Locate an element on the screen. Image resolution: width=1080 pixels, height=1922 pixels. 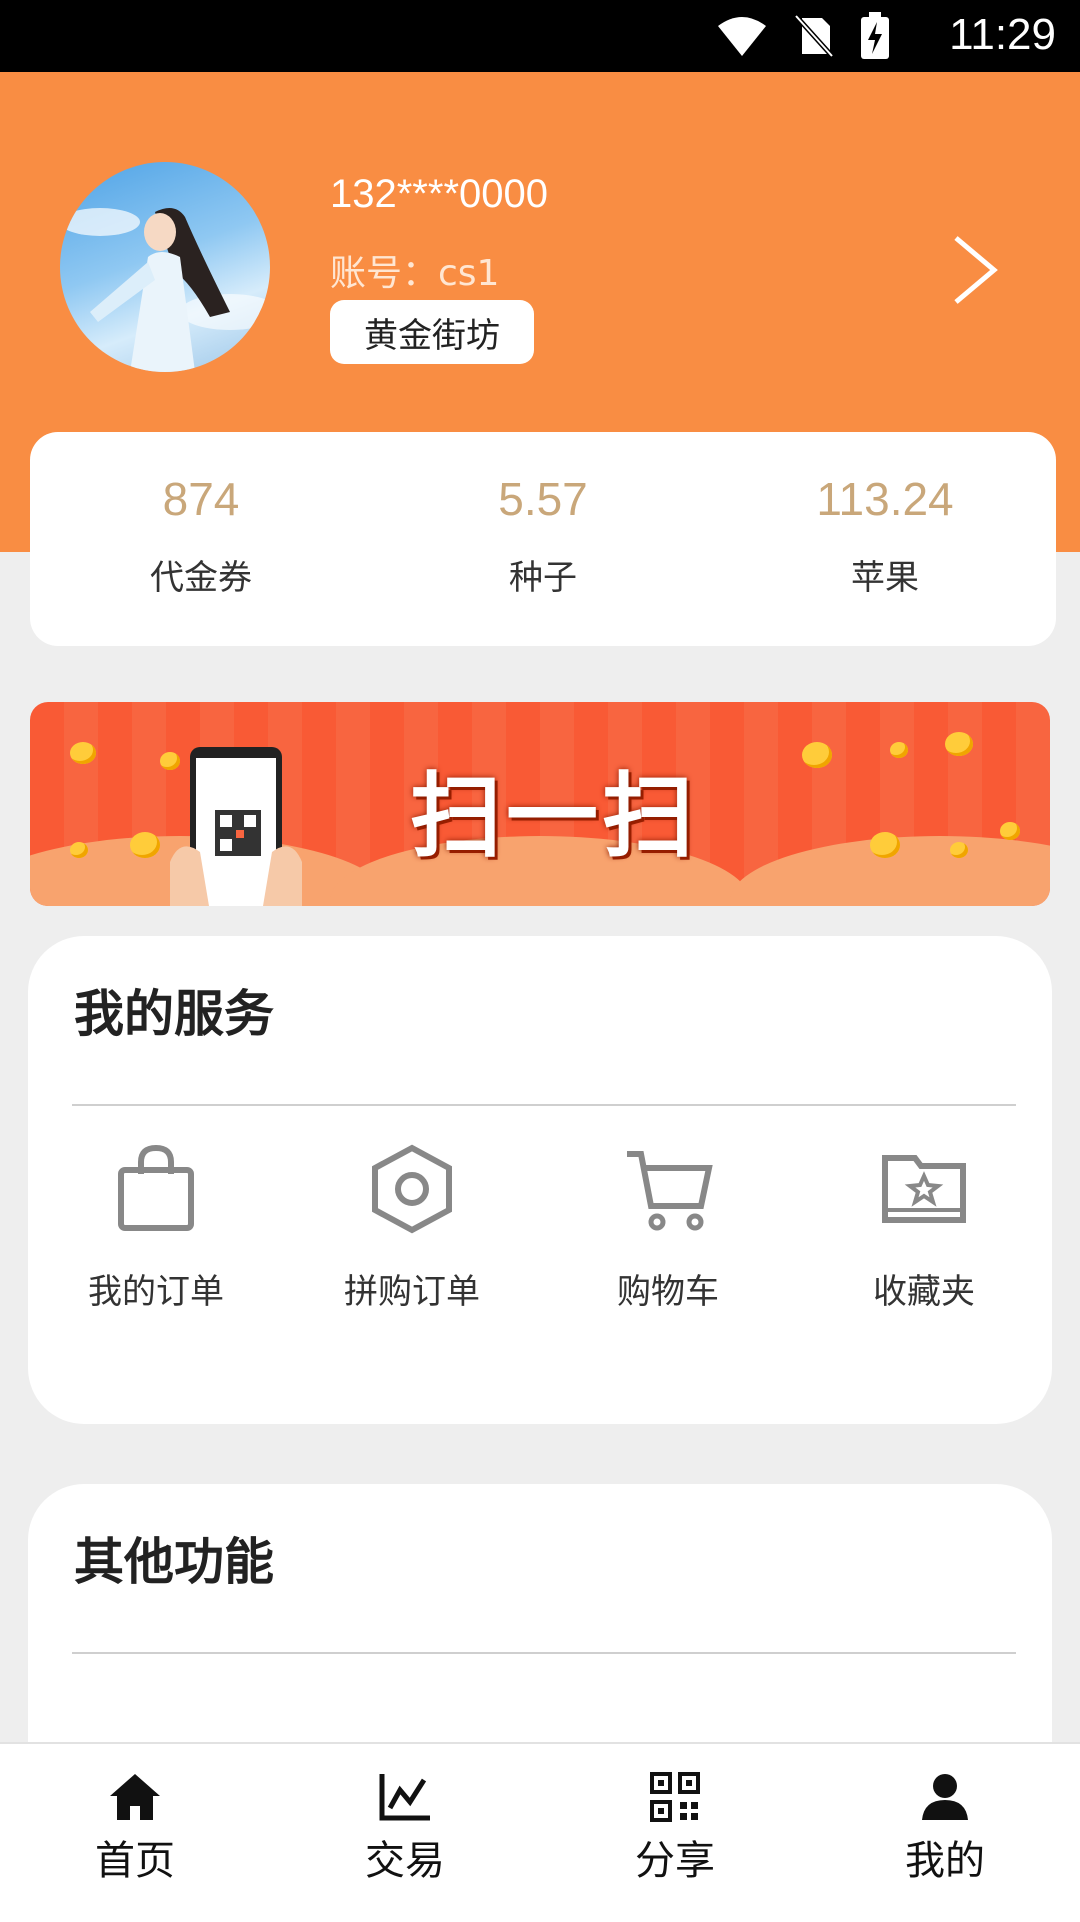
bottom-tab-bar: 首页 交易 分享 我的 is located at coordinates (540, 1832).